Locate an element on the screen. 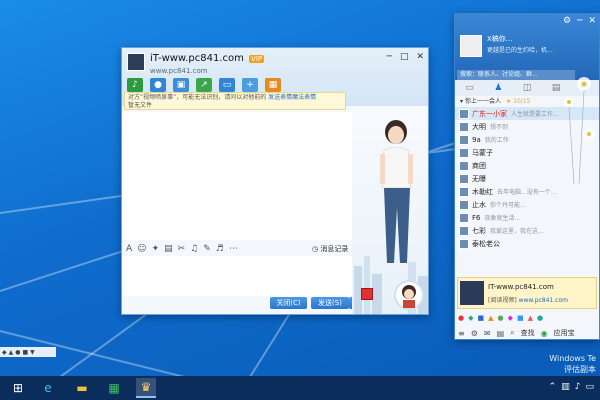 Image resolution: width=600 pixels, height=400 pixels. notice-link: 发送表情魔法表情 is located at coordinates (292, 97).